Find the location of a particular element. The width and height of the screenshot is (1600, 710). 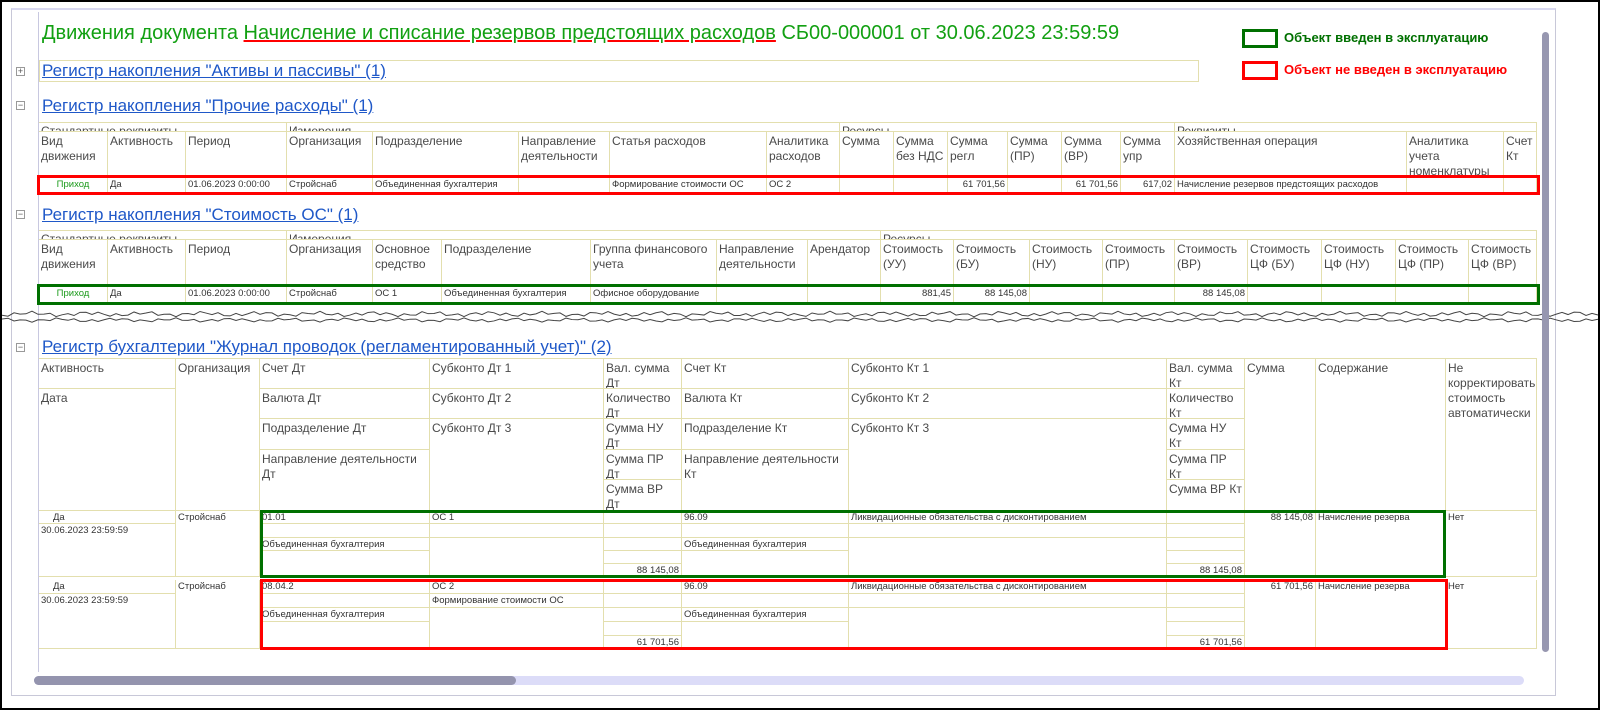

column-header: Сумма упр is located at coordinates (1148, 155).